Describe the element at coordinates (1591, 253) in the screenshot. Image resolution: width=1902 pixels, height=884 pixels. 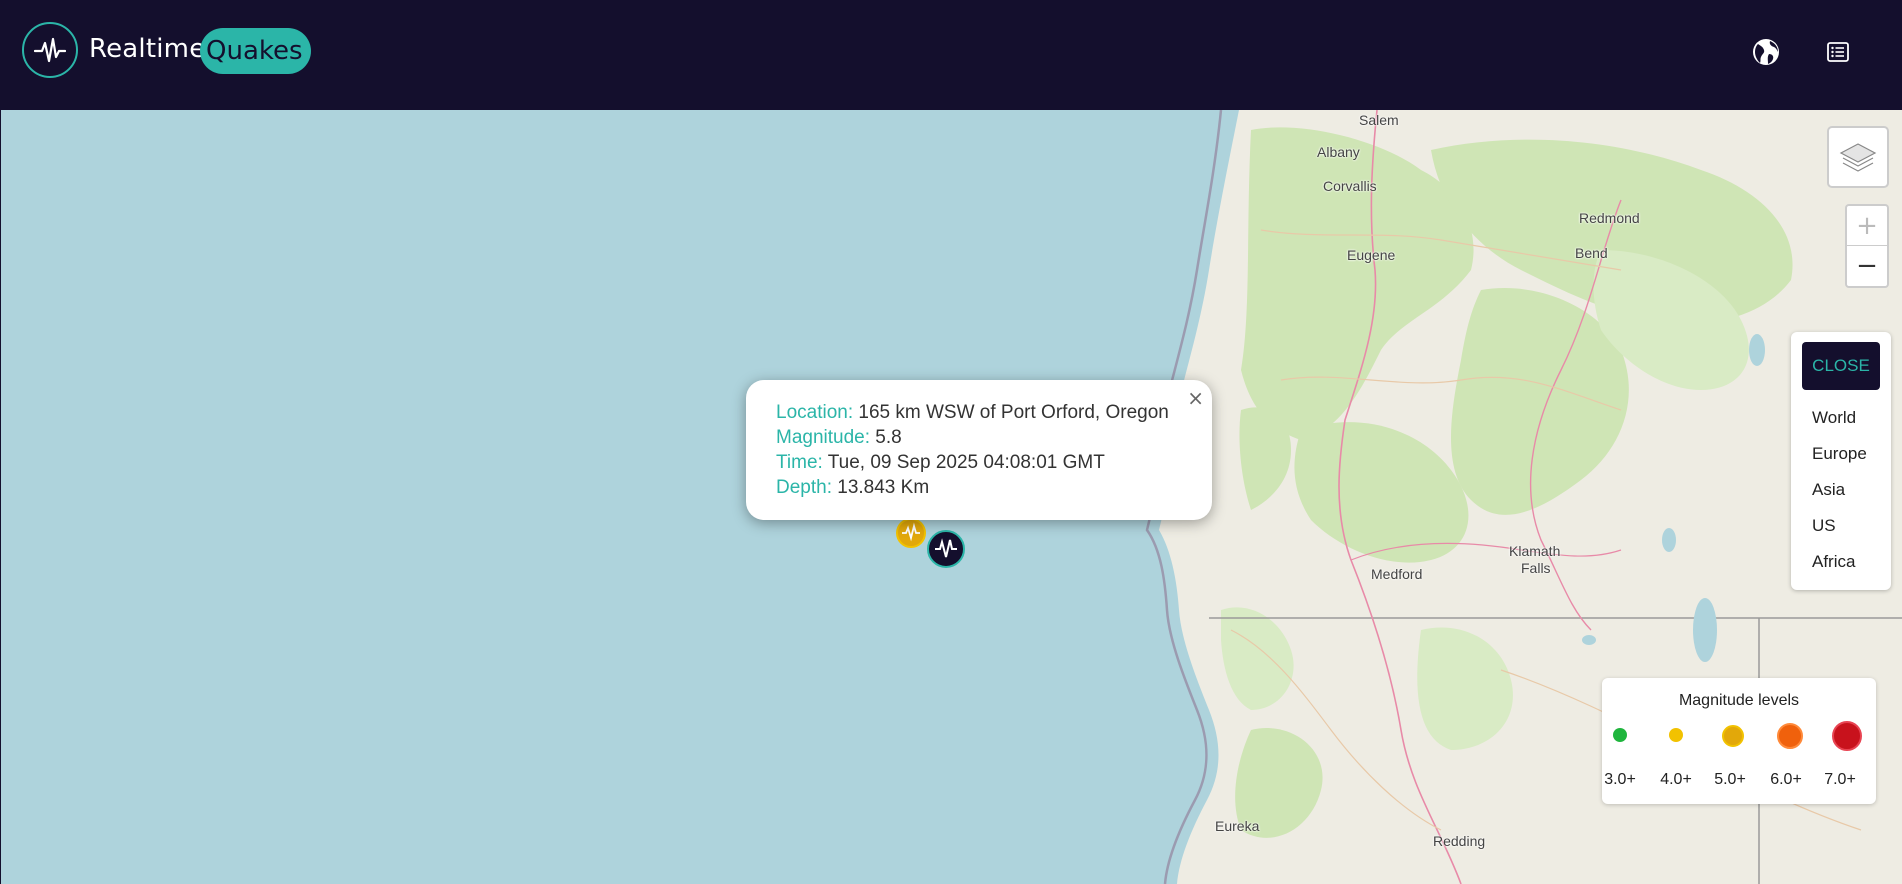
I see `city-label: Bend` at that location.